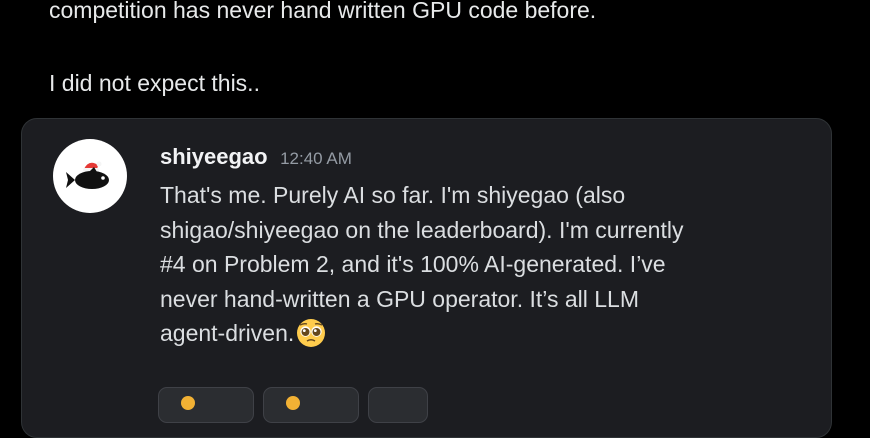 The height and width of the screenshot is (438, 870). What do you see at coordinates (311, 338) in the screenshot?
I see `pleading-face-emoji` at bounding box center [311, 338].